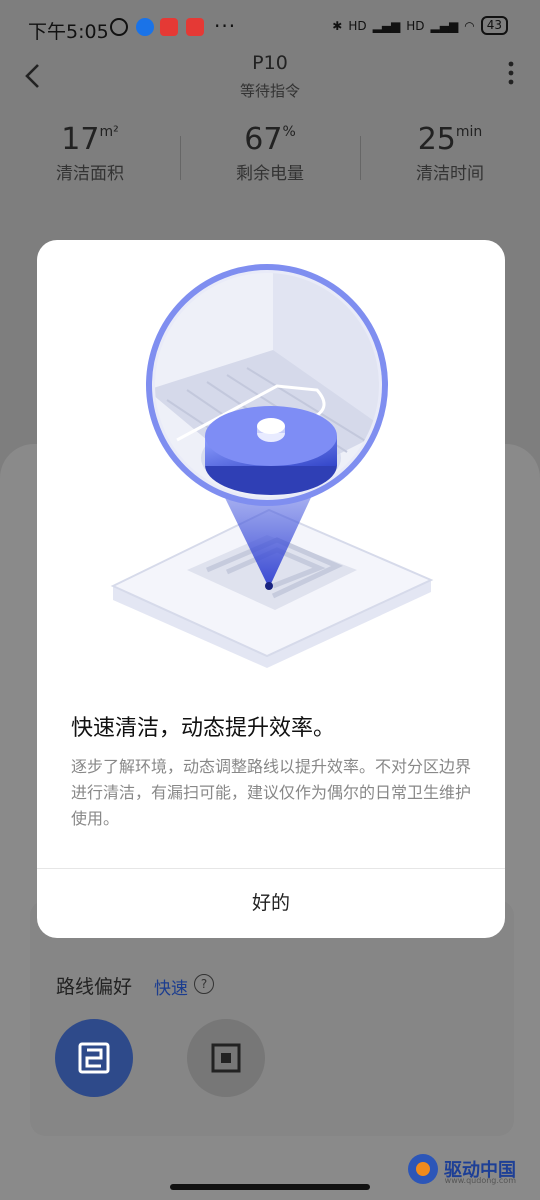  Describe the element at coordinates (80, 139) in the screenshot. I see `stat-area-value: 17` at that location.